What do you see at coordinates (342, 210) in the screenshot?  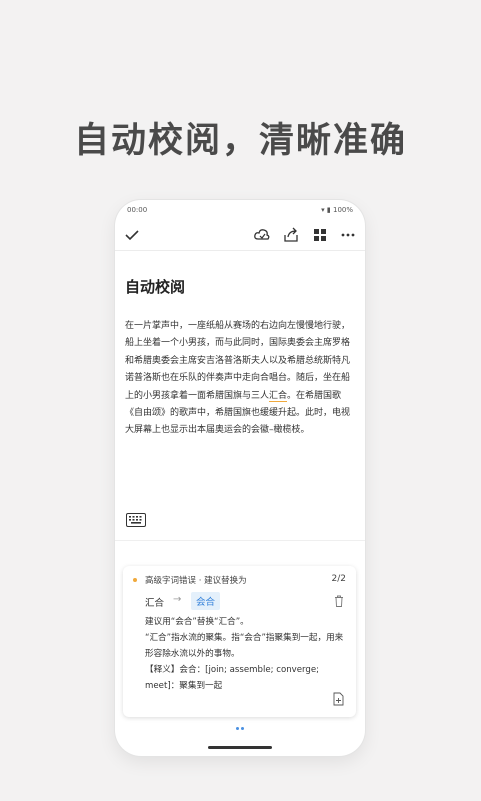 I see `battery-level: 100%` at bounding box center [342, 210].